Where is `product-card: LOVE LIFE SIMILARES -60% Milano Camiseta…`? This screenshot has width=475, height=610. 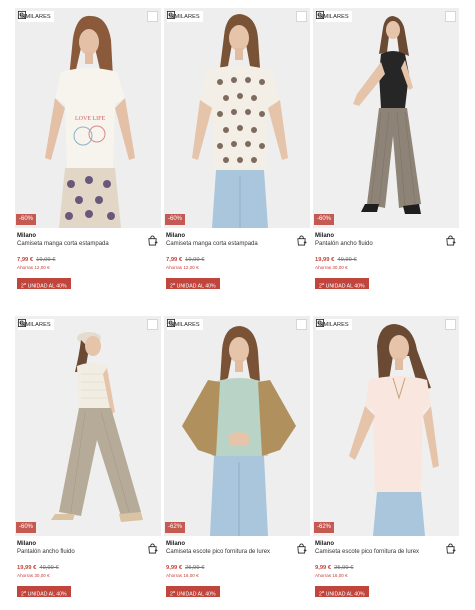
product-card: LOVE LIFE SIMILARES -60% Milano Camiseta… is located at coordinates (88, 154).